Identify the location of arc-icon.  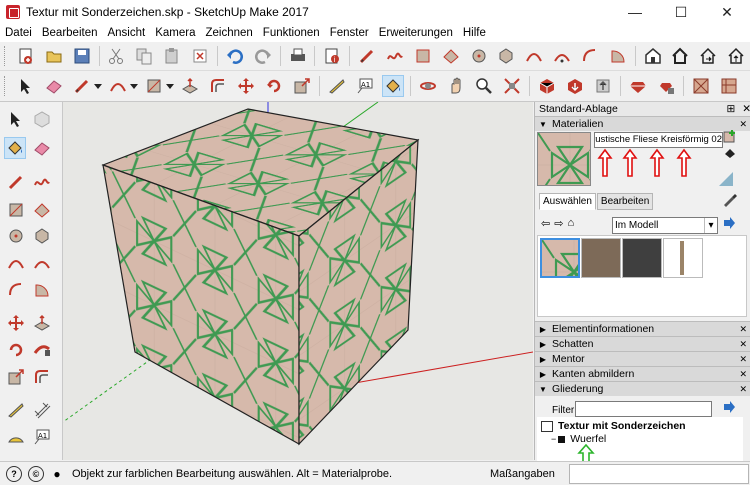
(534, 56).